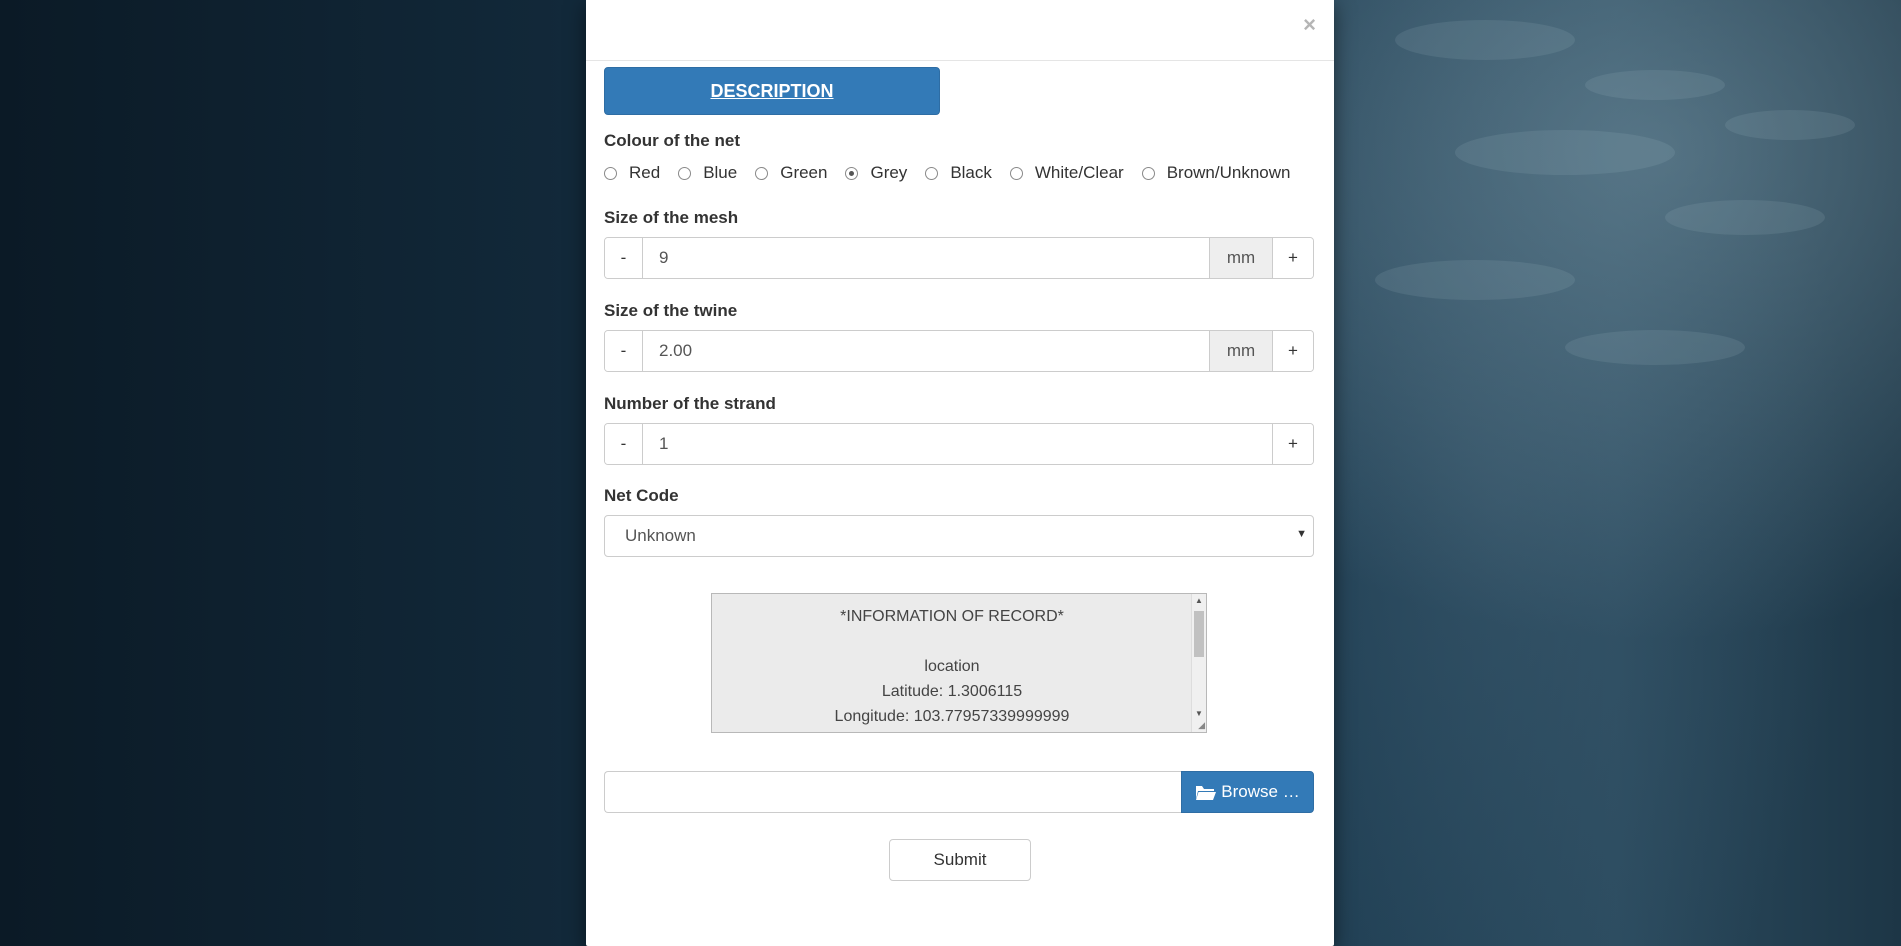 The height and width of the screenshot is (946, 1901). Describe the element at coordinates (1301, 534) in the screenshot. I see `chevron-down-icon: ▼` at that location.